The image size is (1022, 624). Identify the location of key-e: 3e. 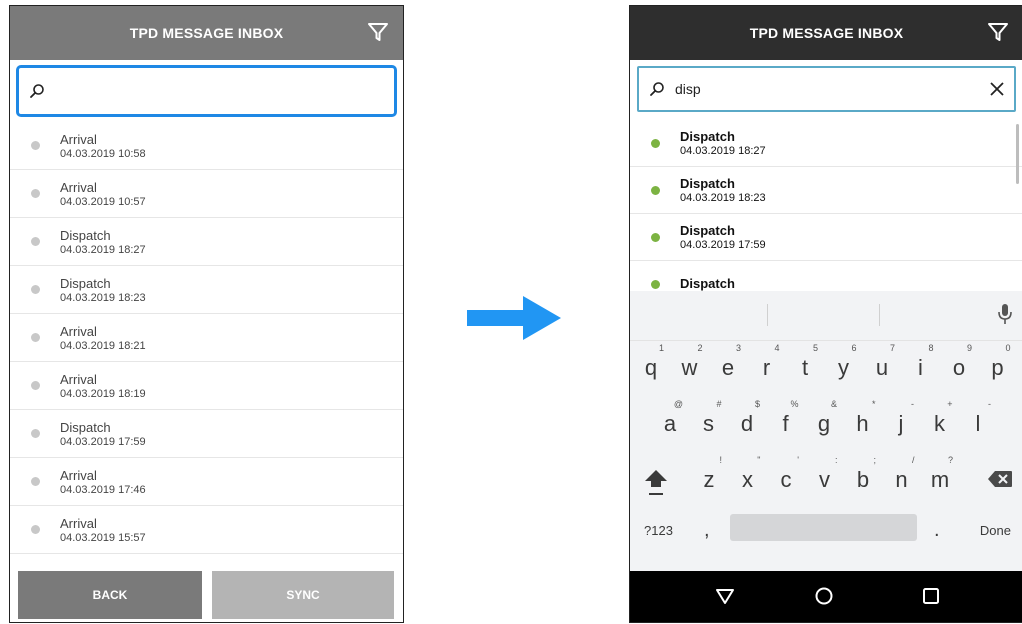
(728, 363).